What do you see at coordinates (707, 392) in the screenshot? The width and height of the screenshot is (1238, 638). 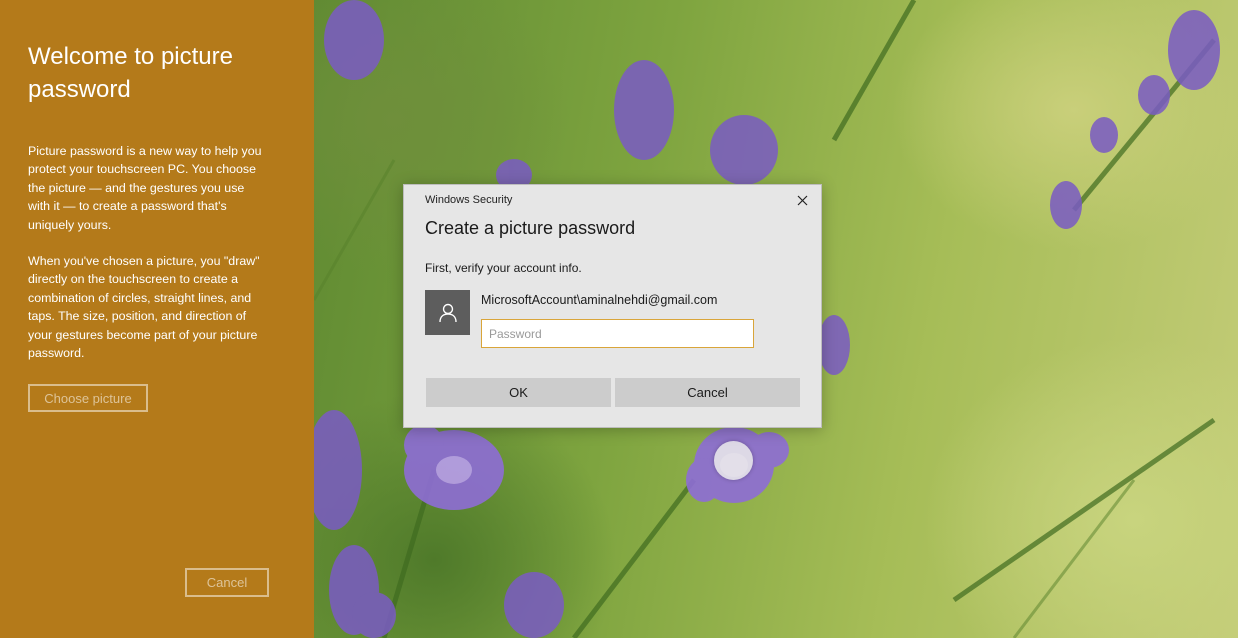 I see `cancel-button: Cancel` at bounding box center [707, 392].